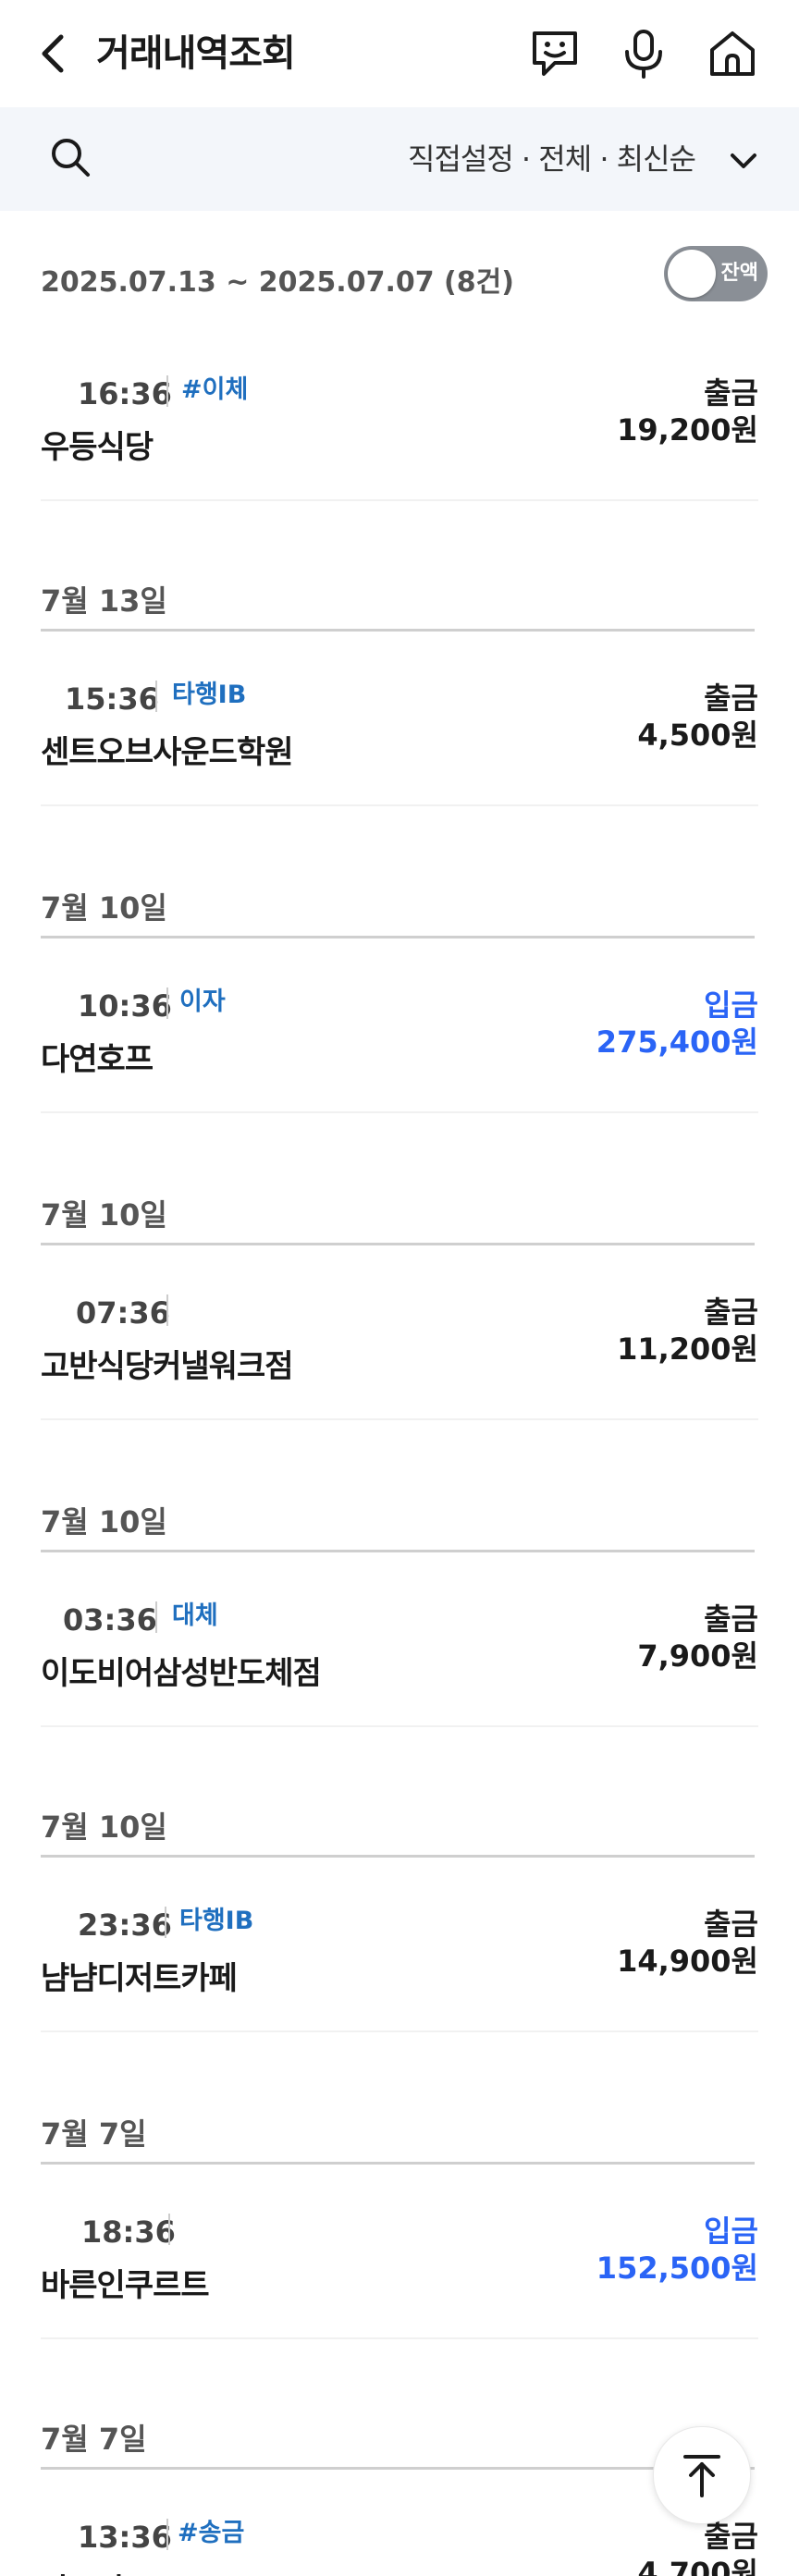 Image resolution: width=799 pixels, height=2576 pixels. What do you see at coordinates (552, 159) in the screenshot?
I see `filter-summary: 직접설정 · 전체 · 최신순` at bounding box center [552, 159].